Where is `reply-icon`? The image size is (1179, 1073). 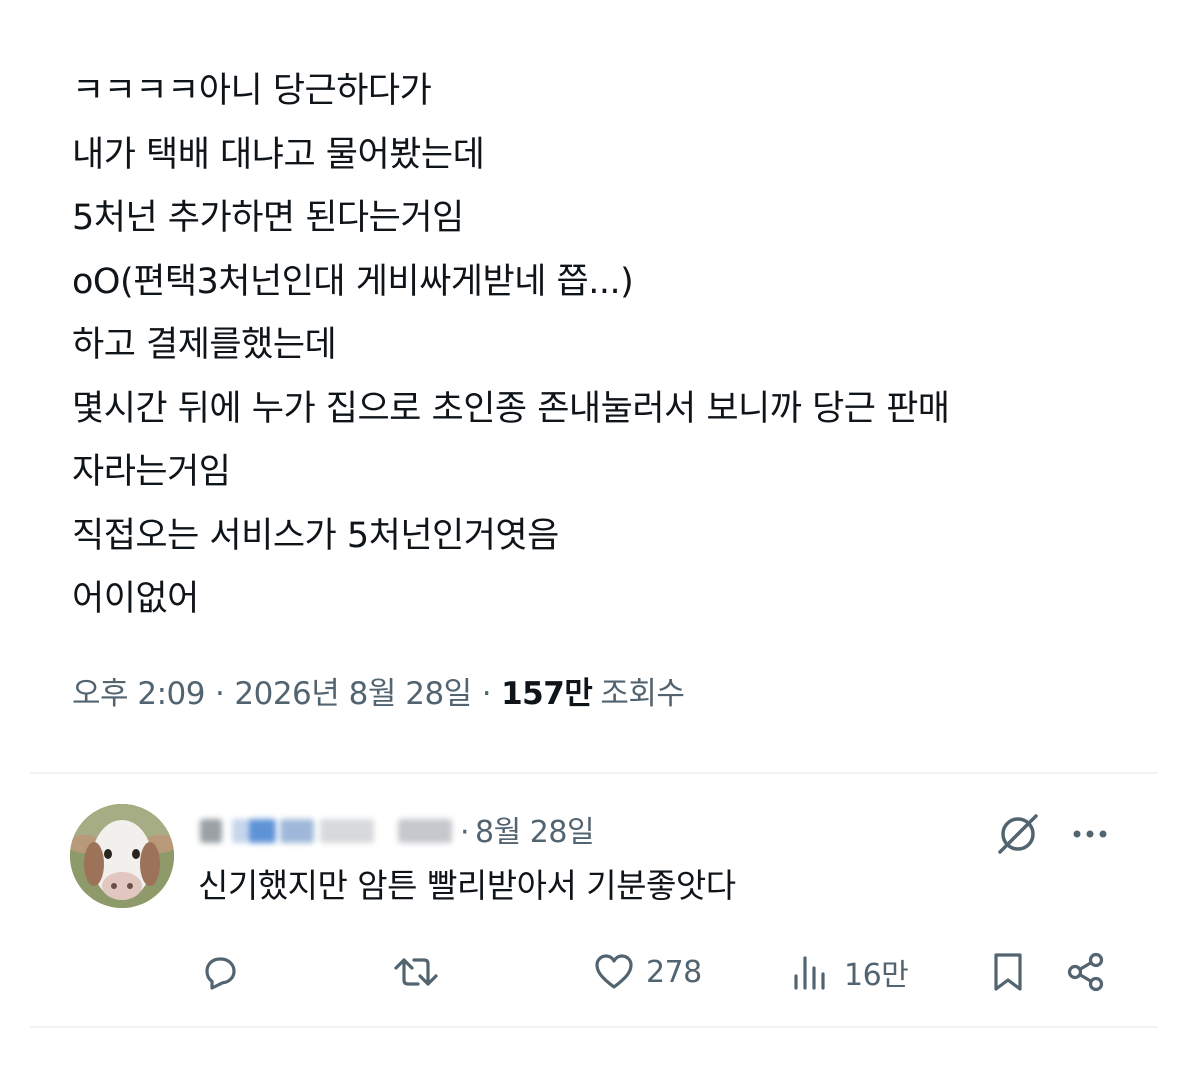
reply-icon is located at coordinates (220, 973).